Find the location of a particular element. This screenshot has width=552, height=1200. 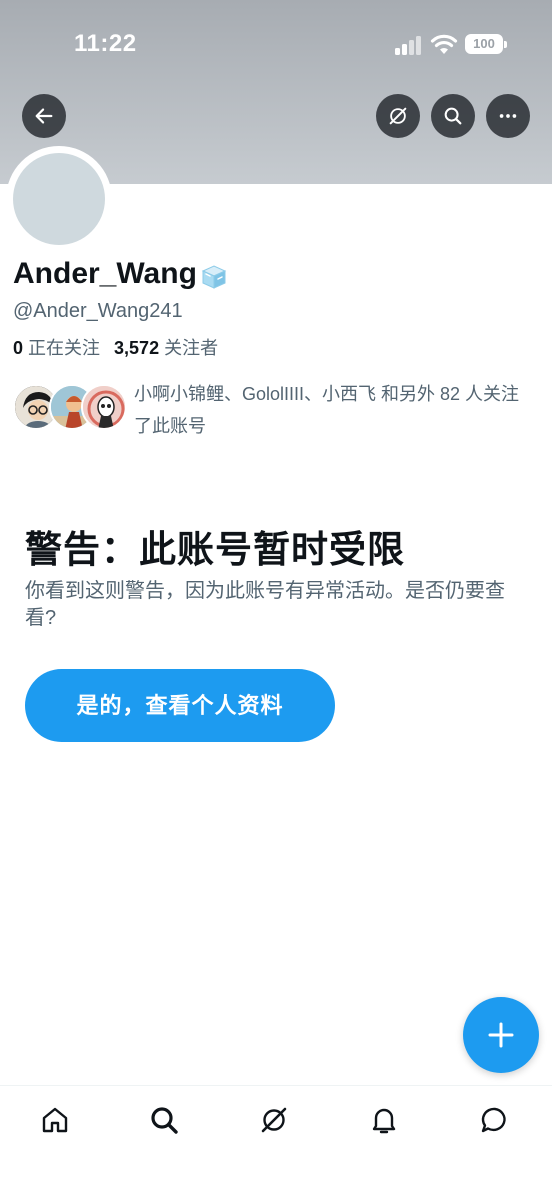

tab-grok is located at coordinates (274, 1120).